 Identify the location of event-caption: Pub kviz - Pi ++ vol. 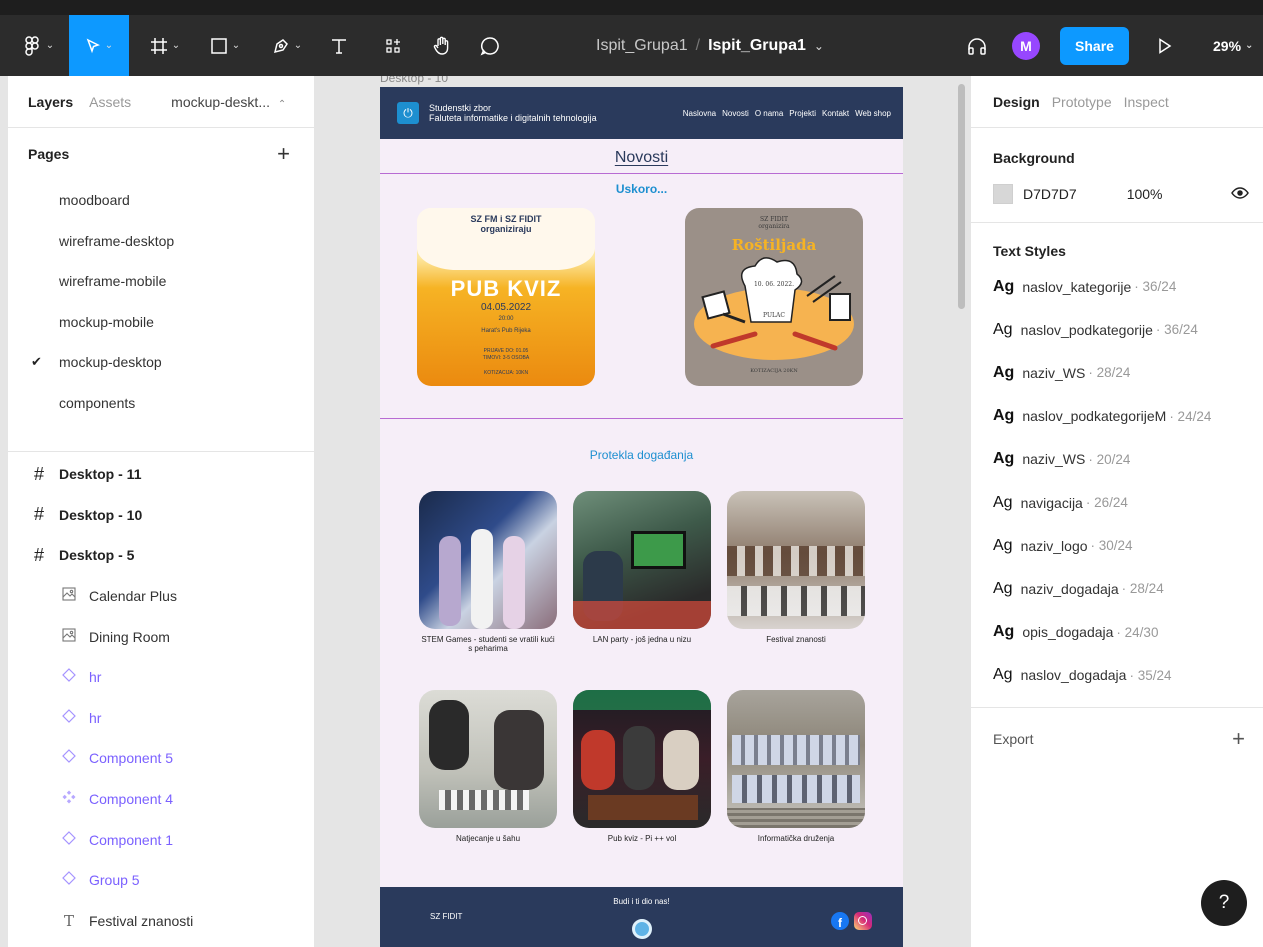
(642, 838).